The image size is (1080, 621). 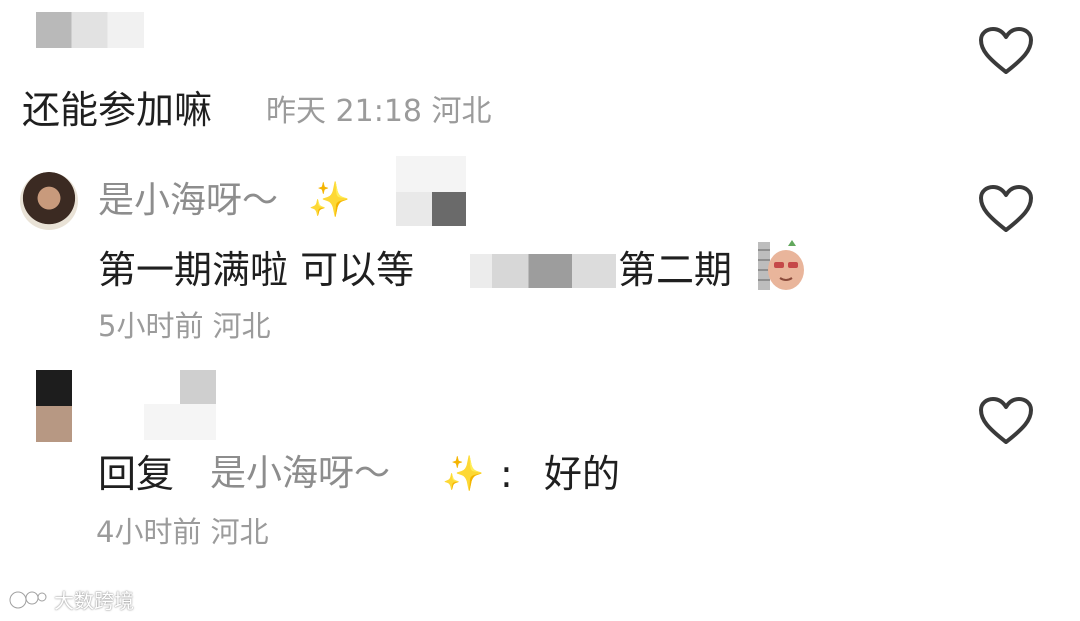 I want to click on watermark-text: 大数跨境, so click(x=94, y=601).